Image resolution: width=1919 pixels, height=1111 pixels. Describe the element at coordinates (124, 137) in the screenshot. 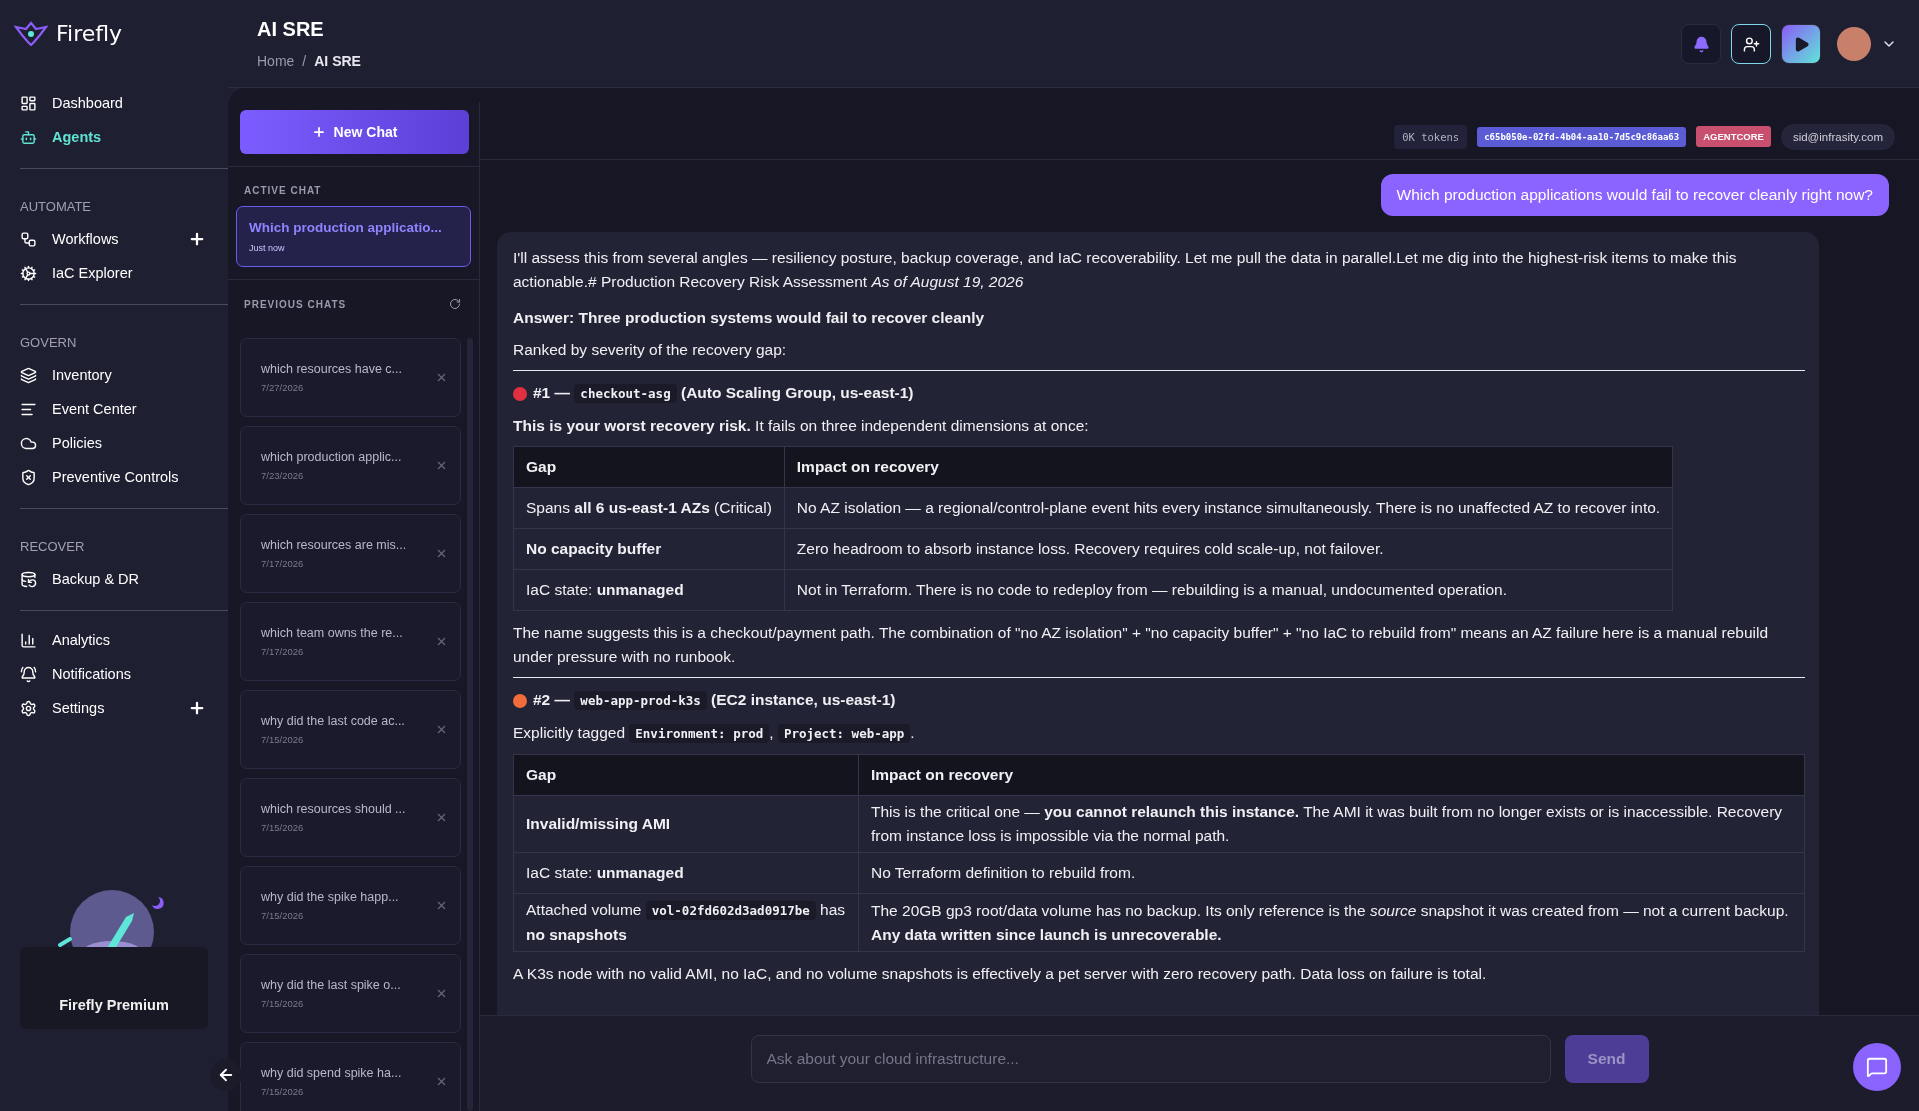

I see `nav-item: Agents` at that location.